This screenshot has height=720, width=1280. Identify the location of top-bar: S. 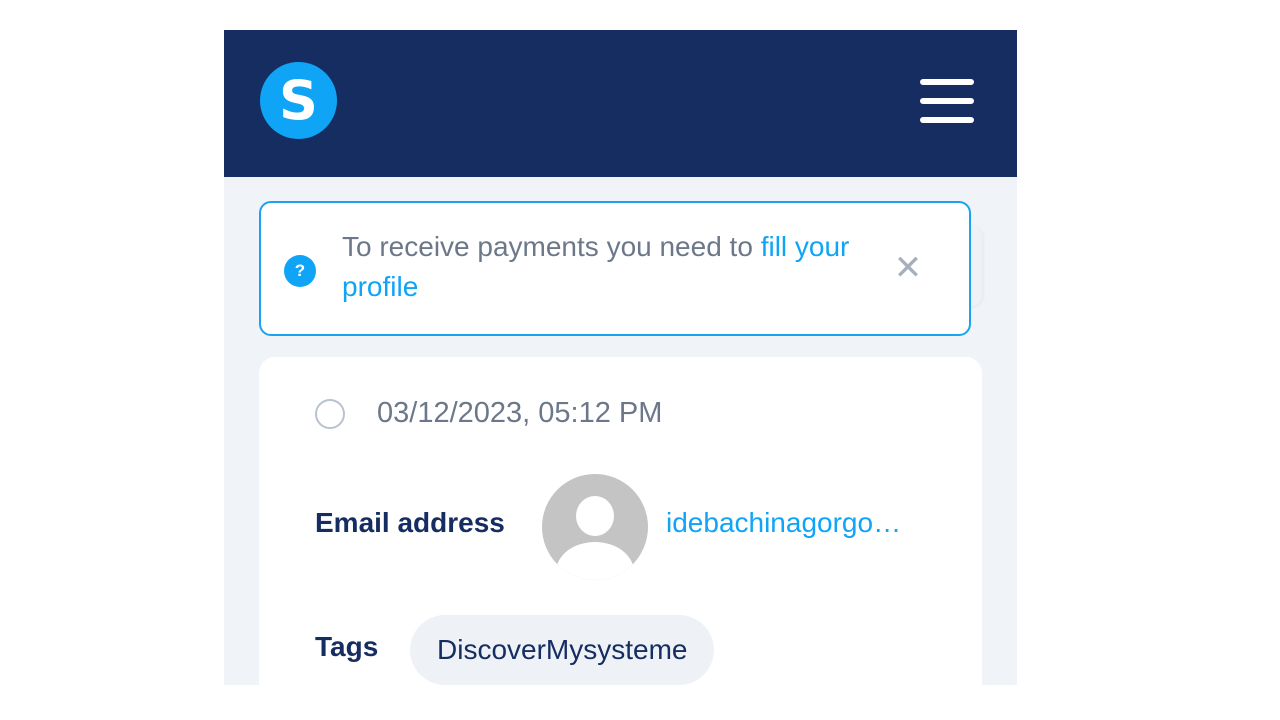
(620, 103).